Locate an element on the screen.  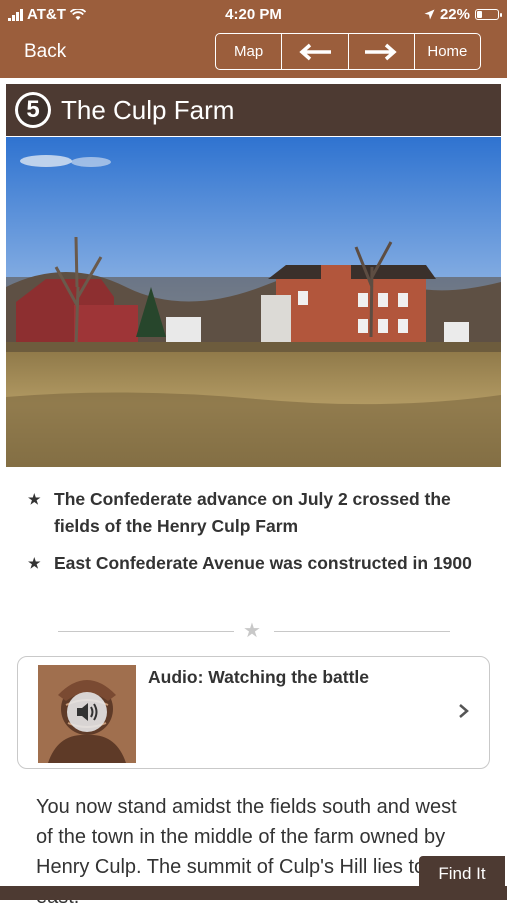
stop-number-badge: 5 is located at coordinates (33, 110).